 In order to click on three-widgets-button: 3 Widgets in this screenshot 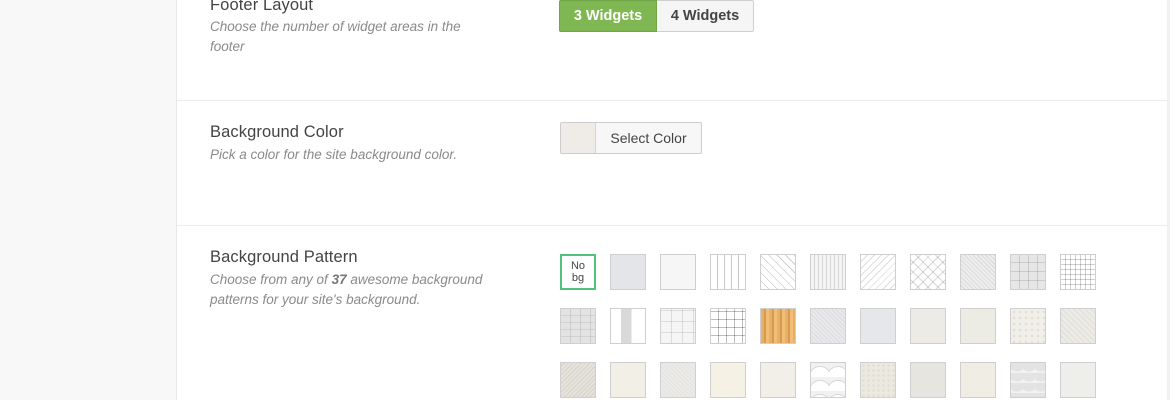, I will do `click(608, 16)`.